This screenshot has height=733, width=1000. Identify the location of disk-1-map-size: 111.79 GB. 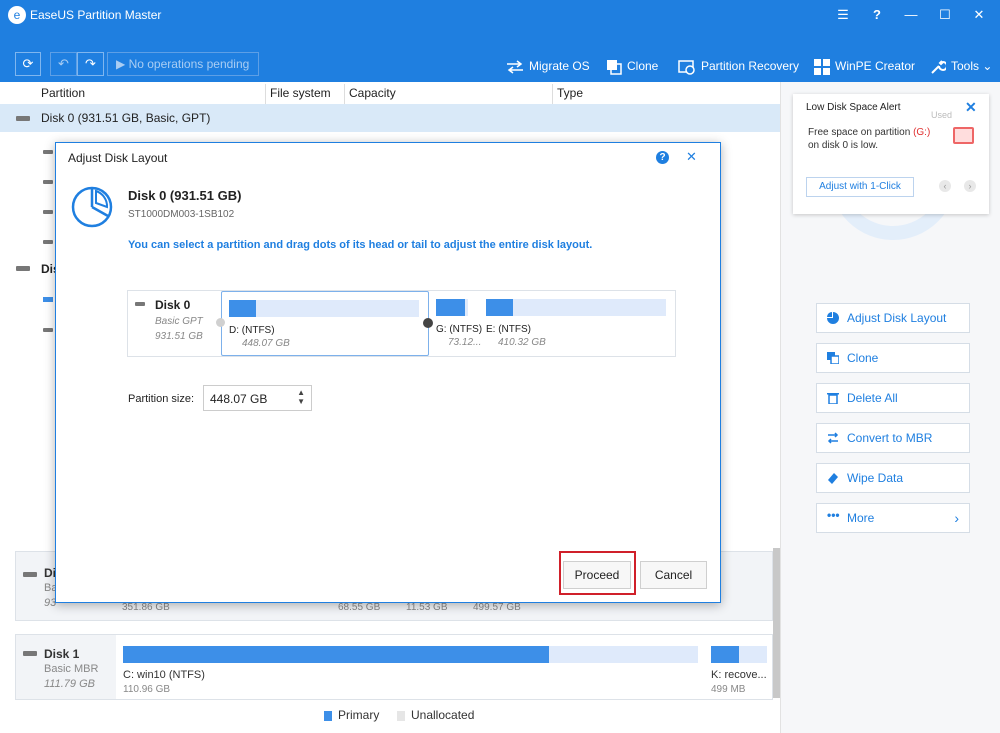
(69, 684).